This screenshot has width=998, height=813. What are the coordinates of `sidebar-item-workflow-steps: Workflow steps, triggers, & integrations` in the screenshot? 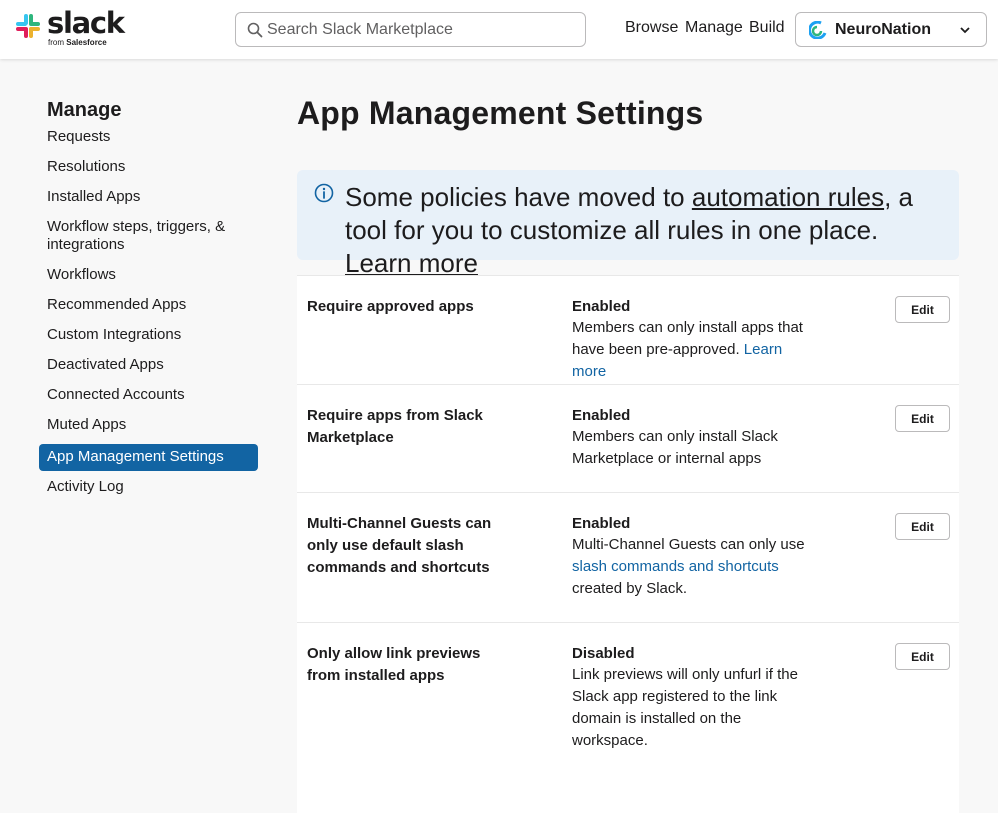 It's located at (148, 236).